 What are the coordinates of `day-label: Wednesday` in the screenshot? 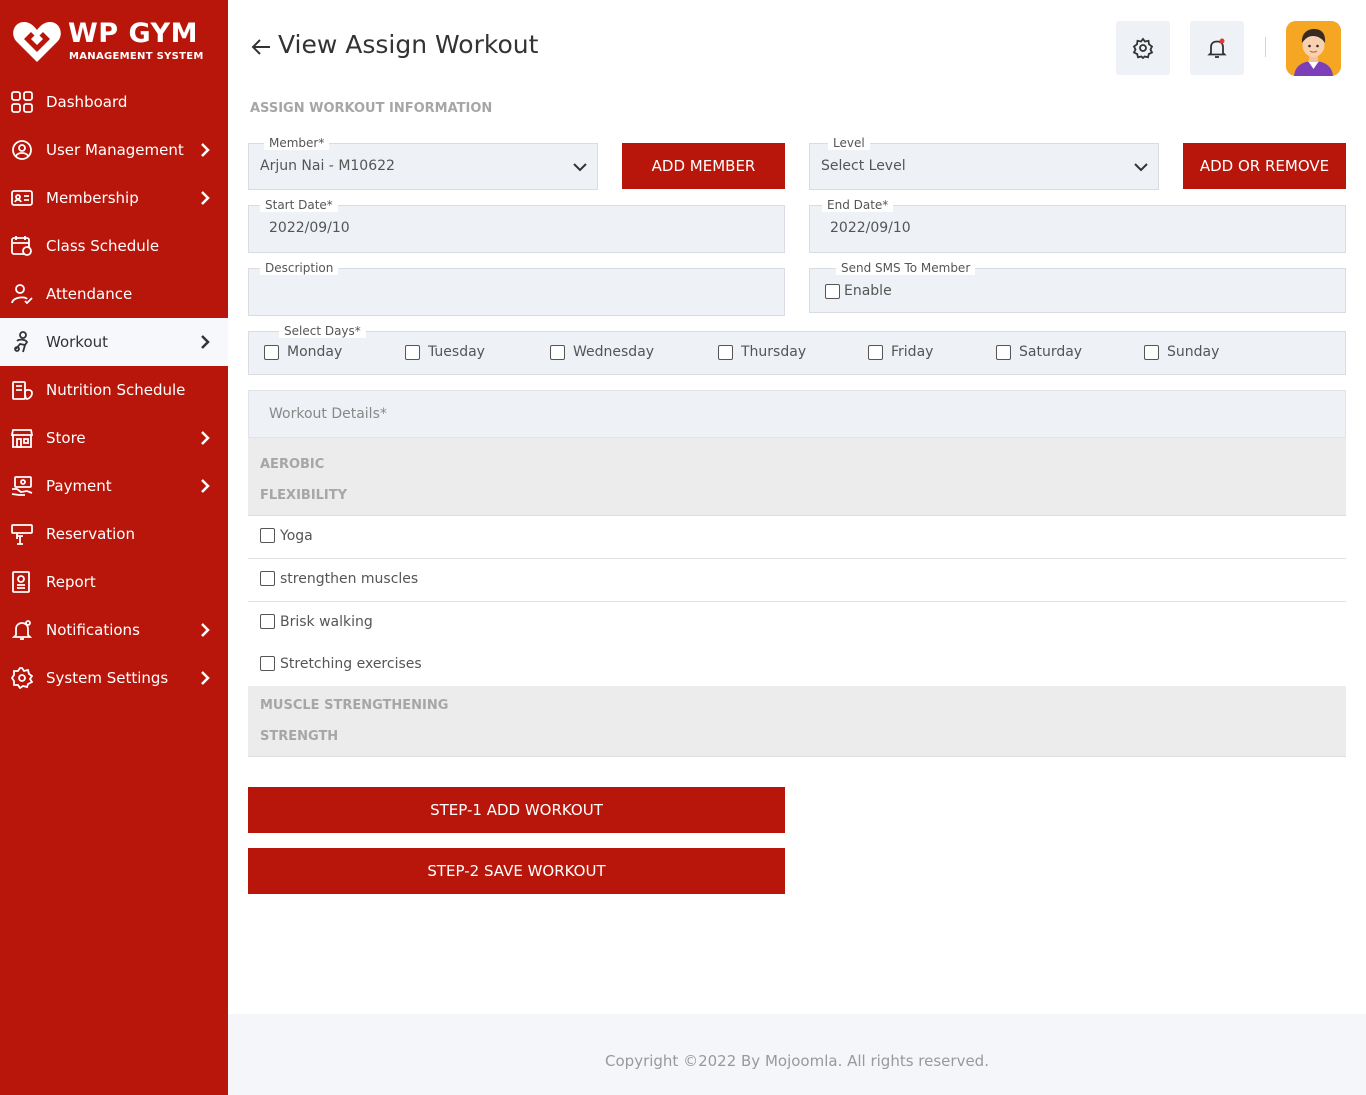 It's located at (614, 352).